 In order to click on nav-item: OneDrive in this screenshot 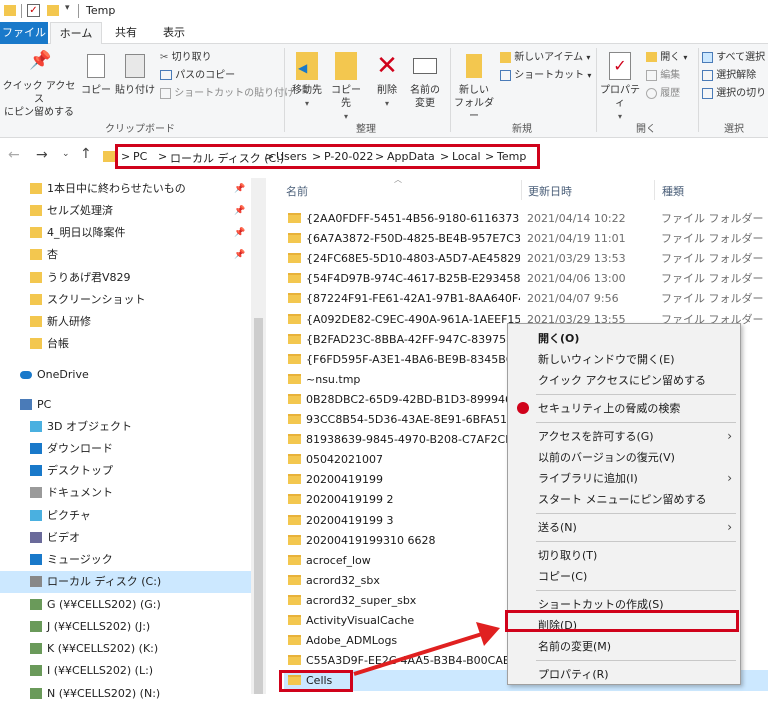, I will do `click(125, 375)`.